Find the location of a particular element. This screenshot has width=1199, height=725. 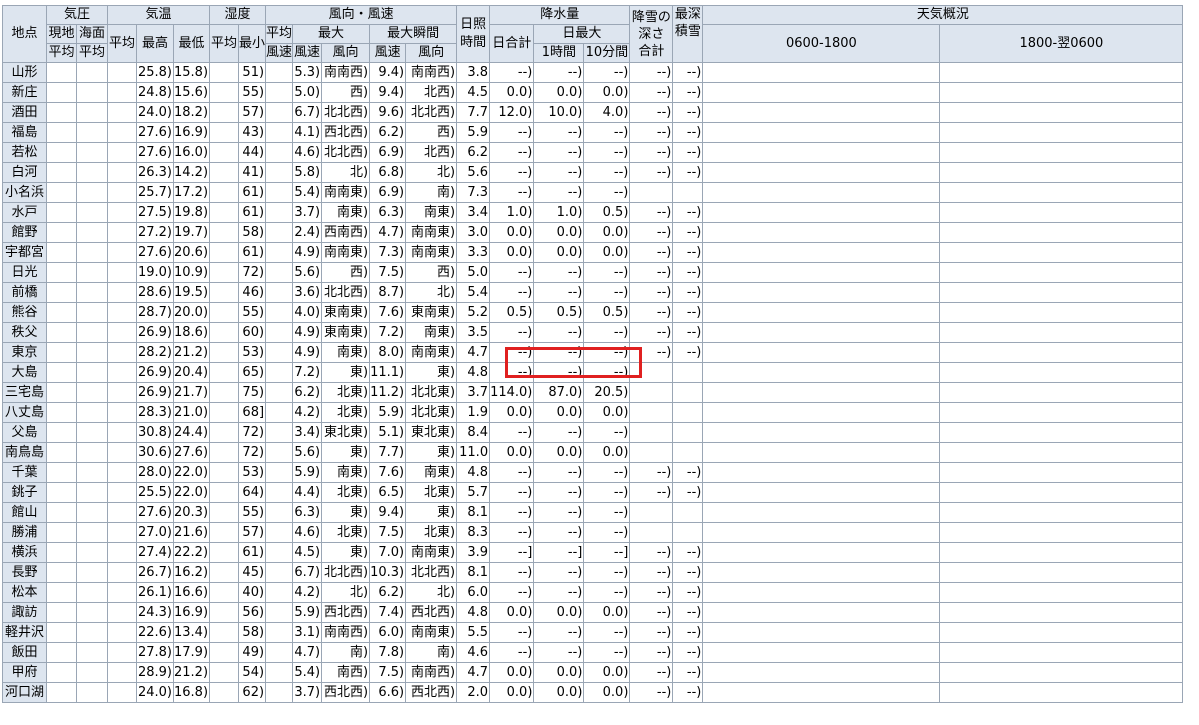

cell-sunshine: 5.0 is located at coordinates (473, 272).